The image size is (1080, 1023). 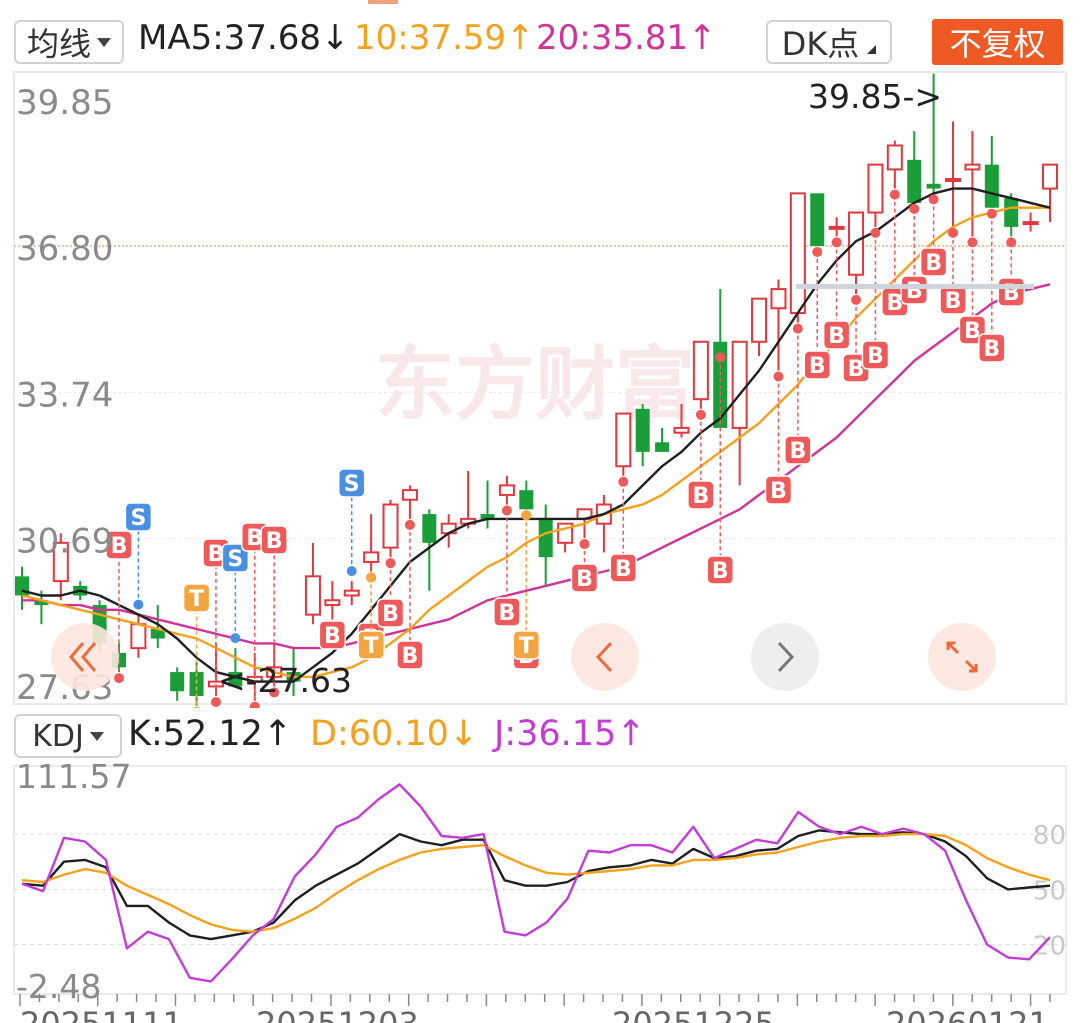 I want to click on chevron-left-button, so click(x=605, y=657).